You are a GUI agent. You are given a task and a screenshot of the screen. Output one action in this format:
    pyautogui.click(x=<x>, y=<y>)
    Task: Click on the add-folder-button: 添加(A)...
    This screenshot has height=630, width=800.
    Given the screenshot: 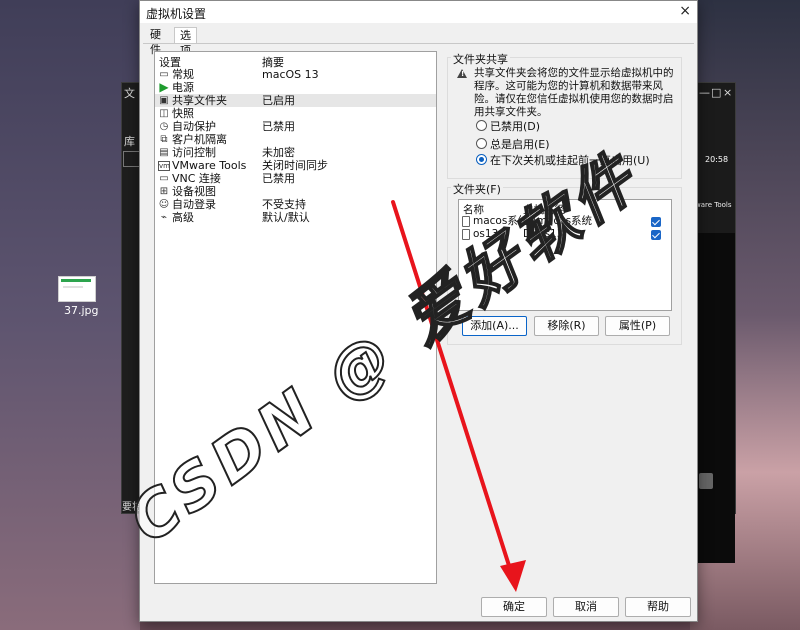 What is the action you would take?
    pyautogui.click(x=494, y=326)
    